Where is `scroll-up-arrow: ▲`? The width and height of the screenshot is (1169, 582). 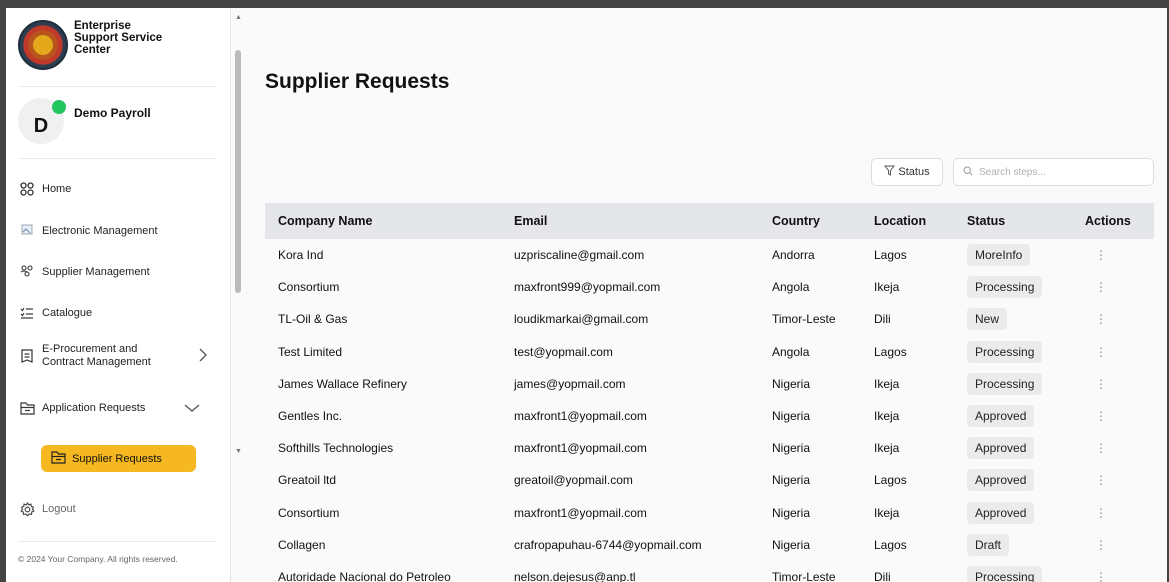 scroll-up-arrow: ▲ is located at coordinates (238, 17).